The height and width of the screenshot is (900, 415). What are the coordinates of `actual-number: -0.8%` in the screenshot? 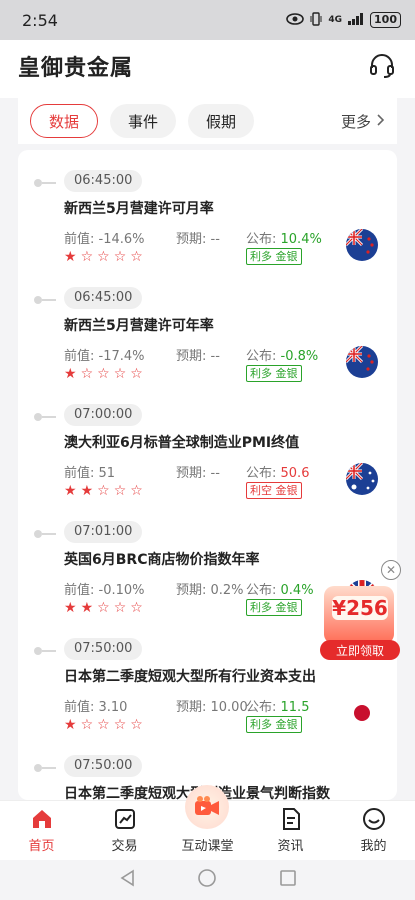 It's located at (299, 356).